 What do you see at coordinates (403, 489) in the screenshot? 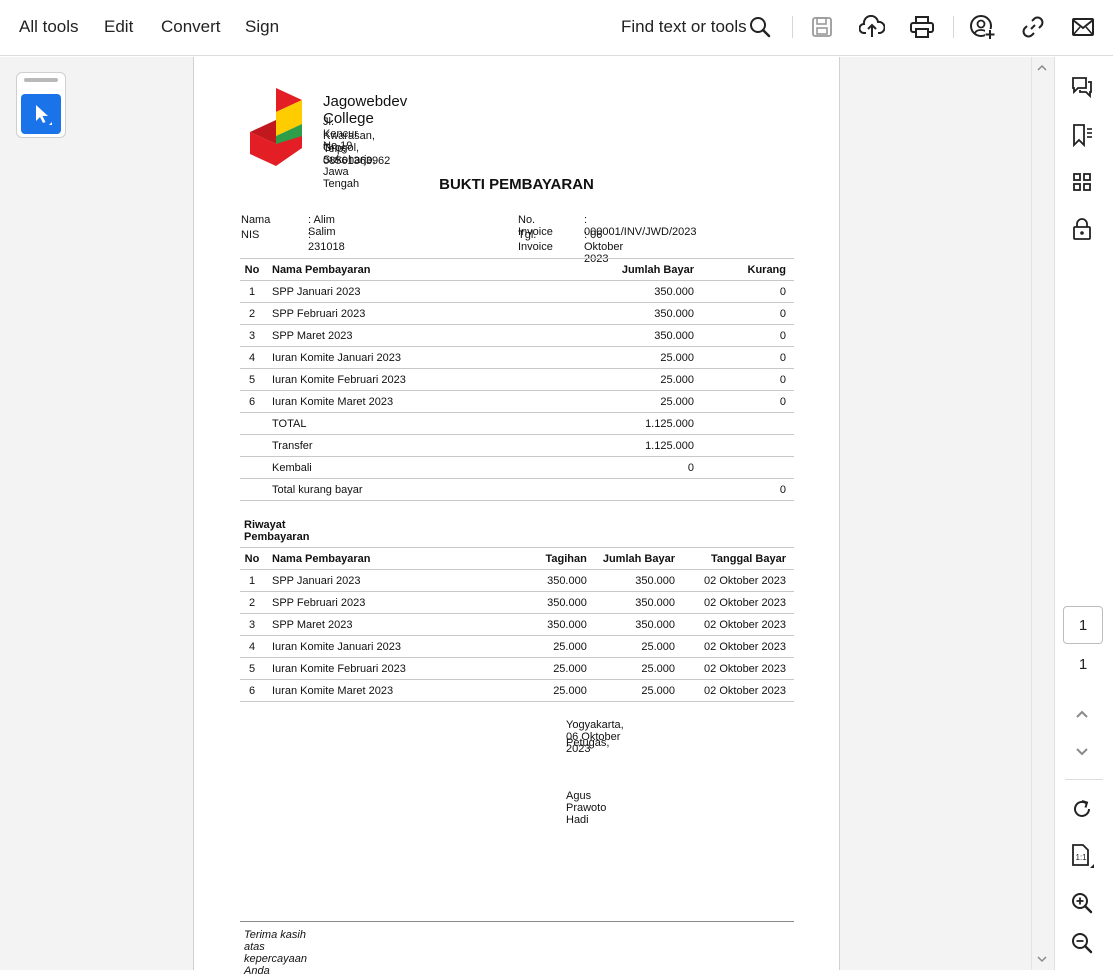
I see `summary-label: Total kurang bayar` at bounding box center [403, 489].